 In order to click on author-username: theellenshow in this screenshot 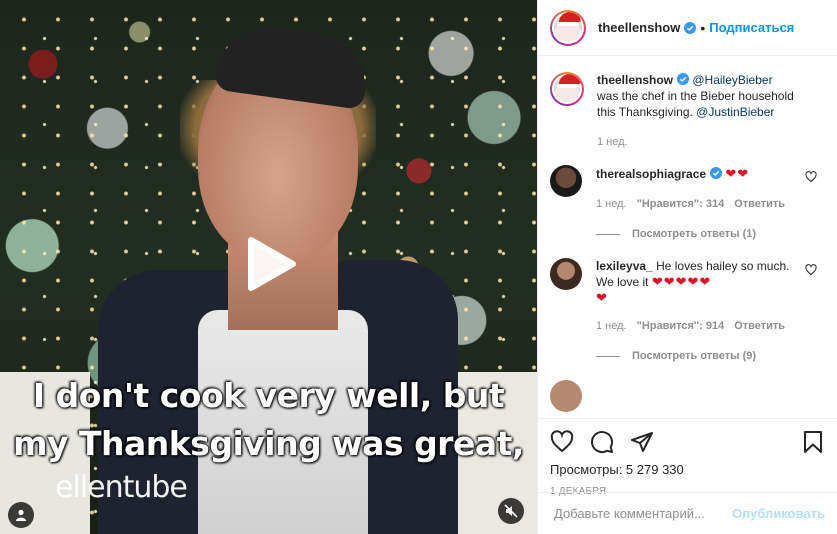, I will do `click(639, 27)`.